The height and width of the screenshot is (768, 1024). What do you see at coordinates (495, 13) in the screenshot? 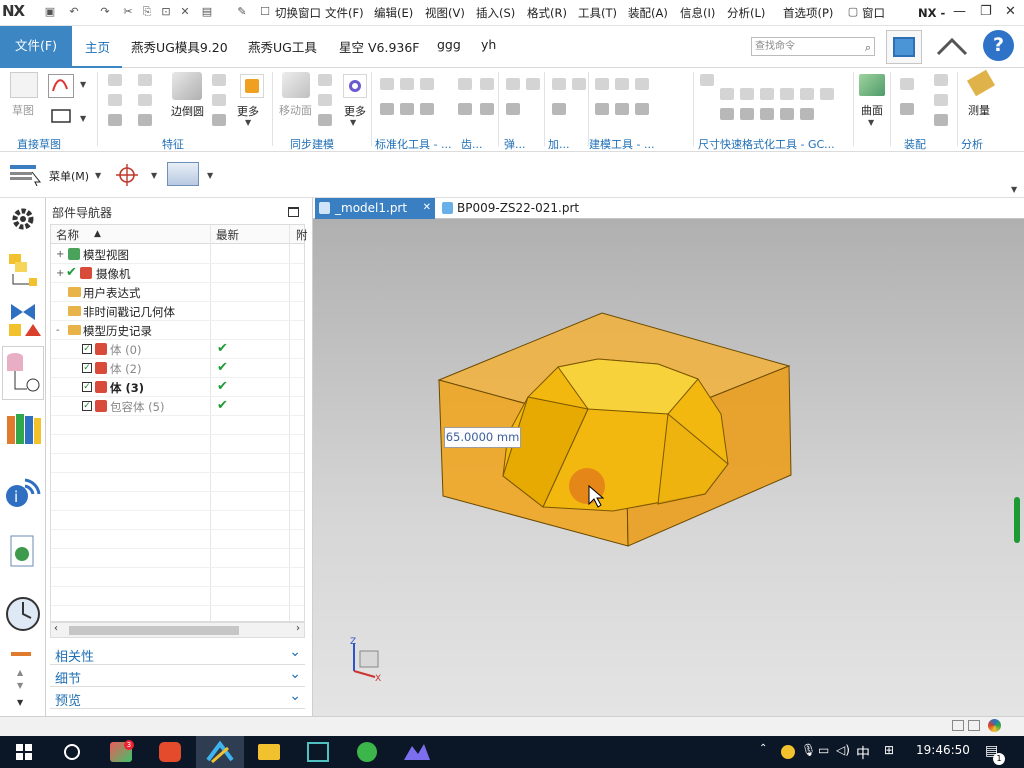
I see `menu-insert: 插入(S)` at bounding box center [495, 13].